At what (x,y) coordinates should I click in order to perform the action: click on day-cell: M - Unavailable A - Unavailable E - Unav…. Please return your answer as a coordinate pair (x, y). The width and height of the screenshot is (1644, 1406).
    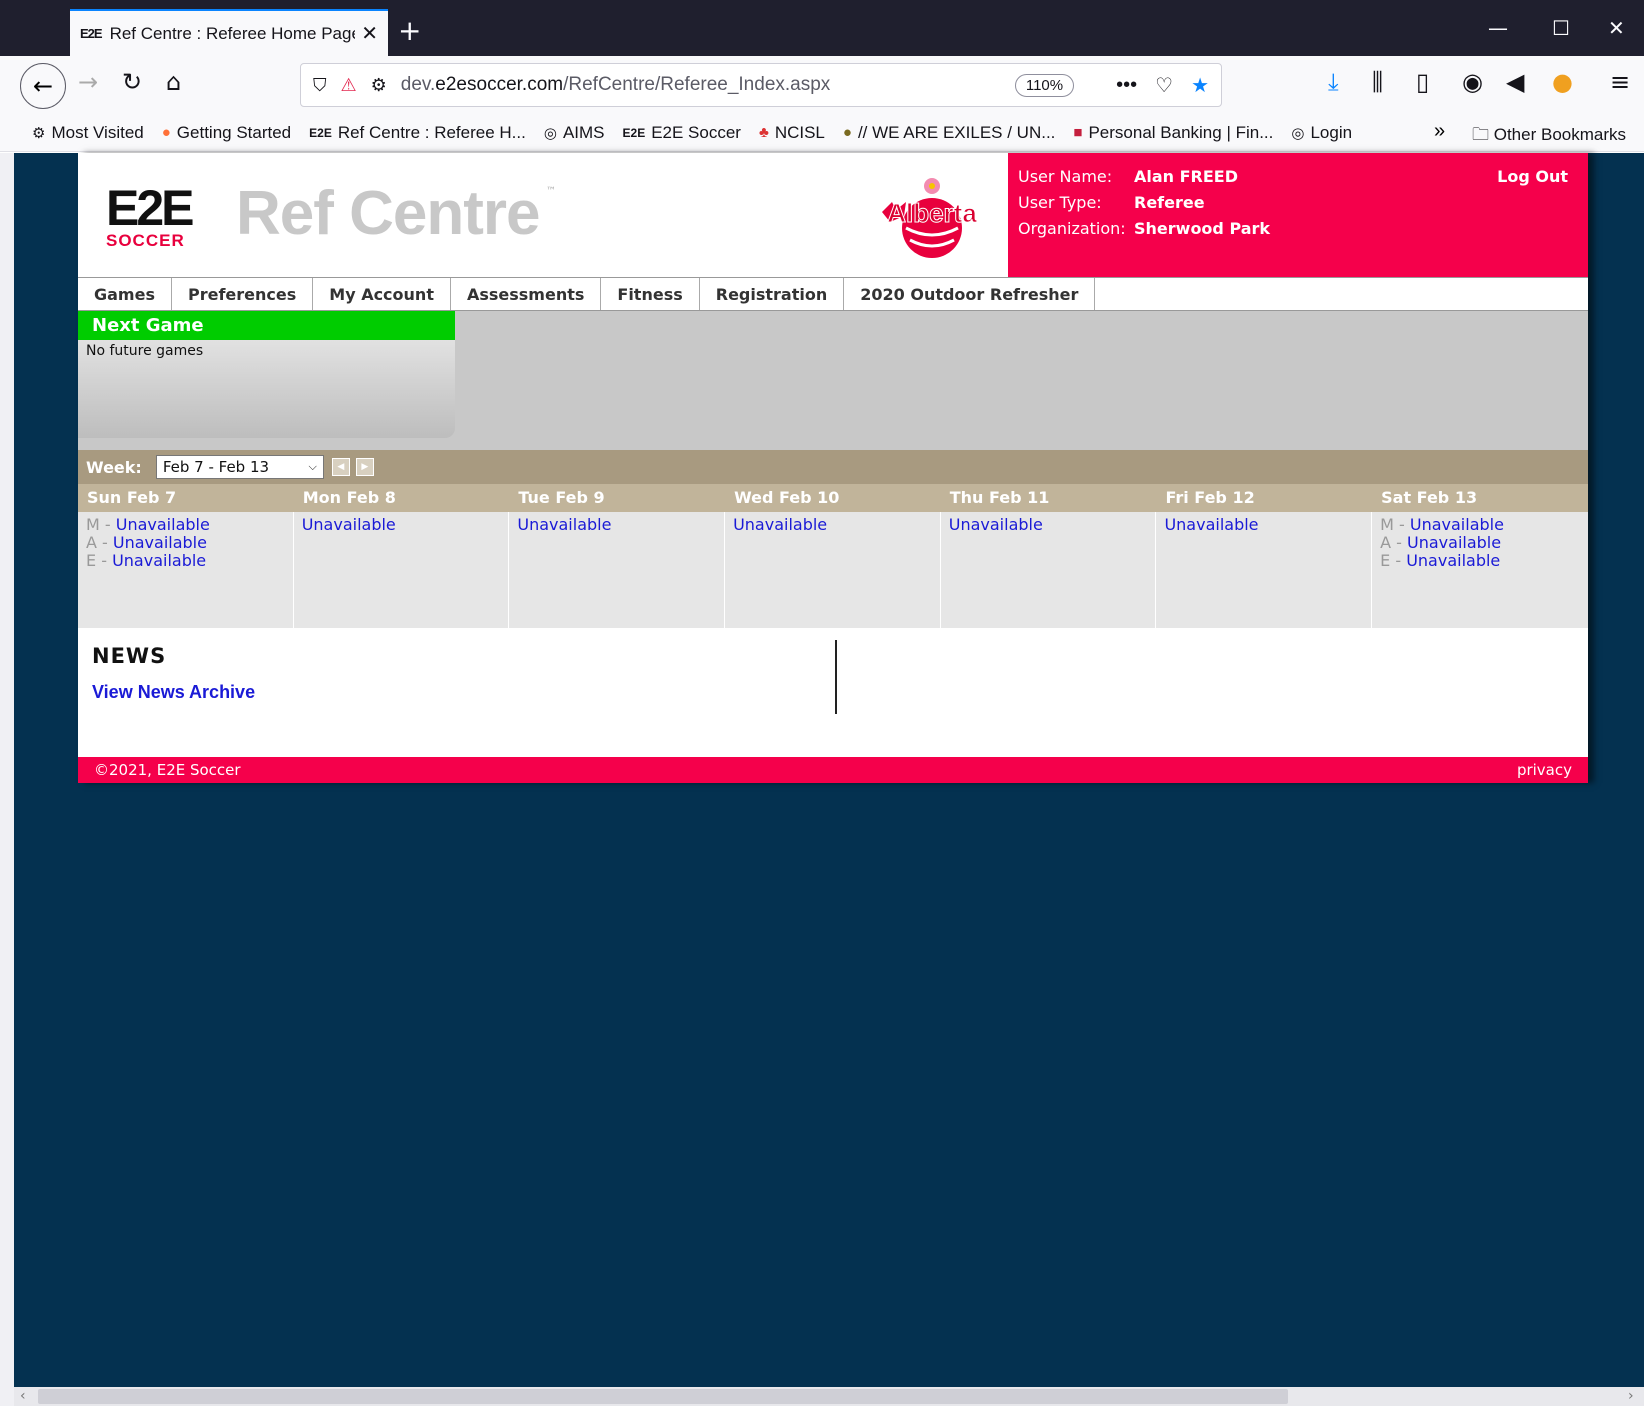
    Looking at the image, I should click on (186, 570).